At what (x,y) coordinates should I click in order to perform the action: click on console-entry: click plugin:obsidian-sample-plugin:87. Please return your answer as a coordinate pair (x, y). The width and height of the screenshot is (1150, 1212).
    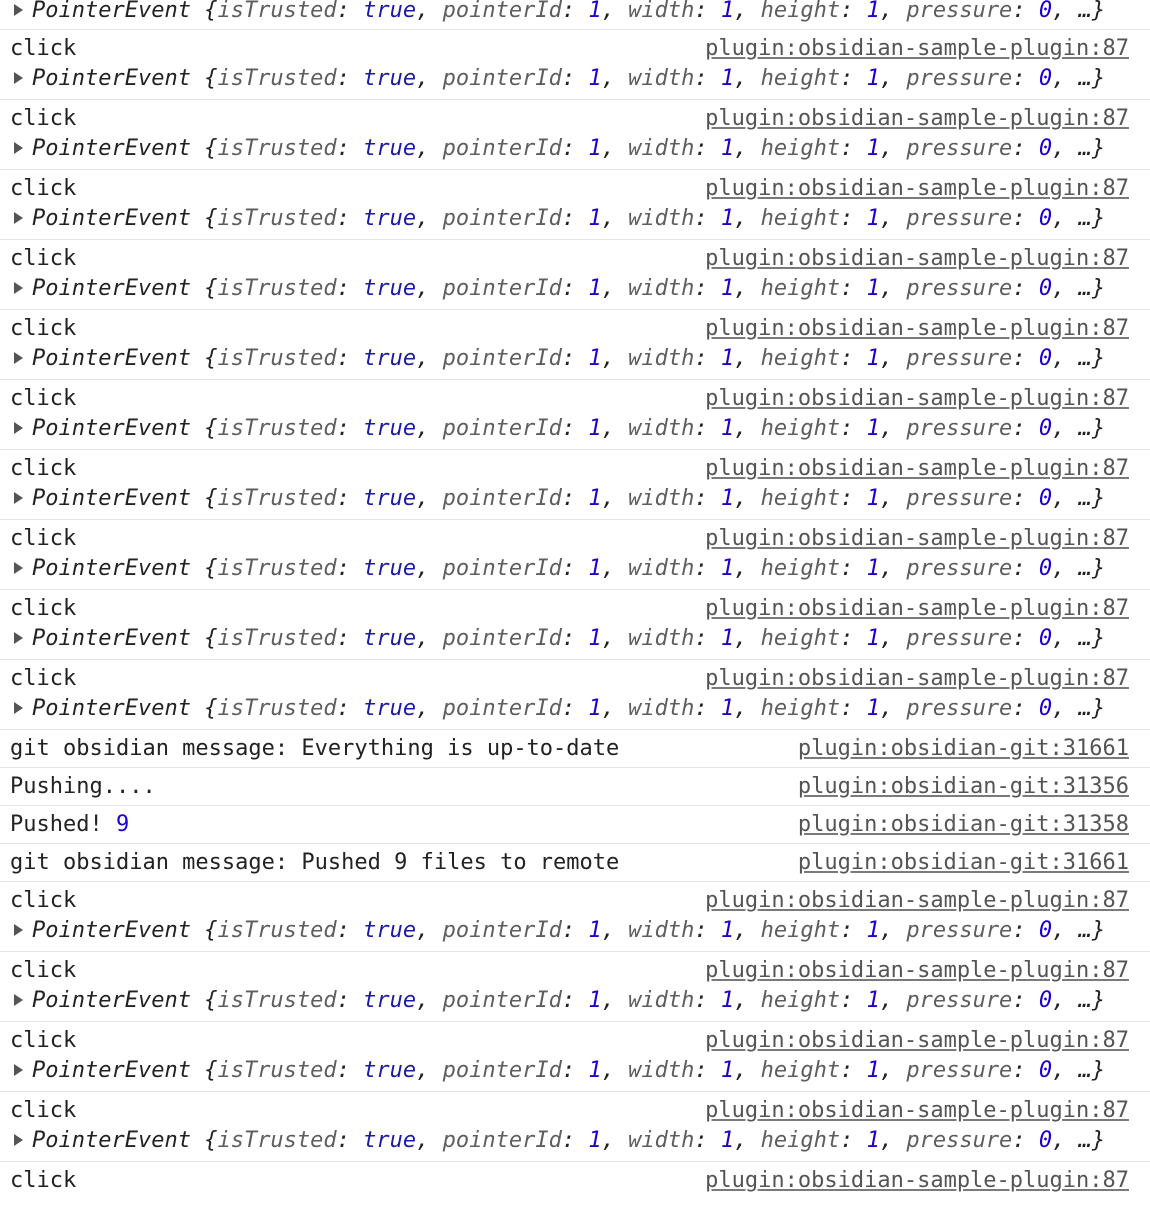
    Looking at the image, I should click on (575, 1181).